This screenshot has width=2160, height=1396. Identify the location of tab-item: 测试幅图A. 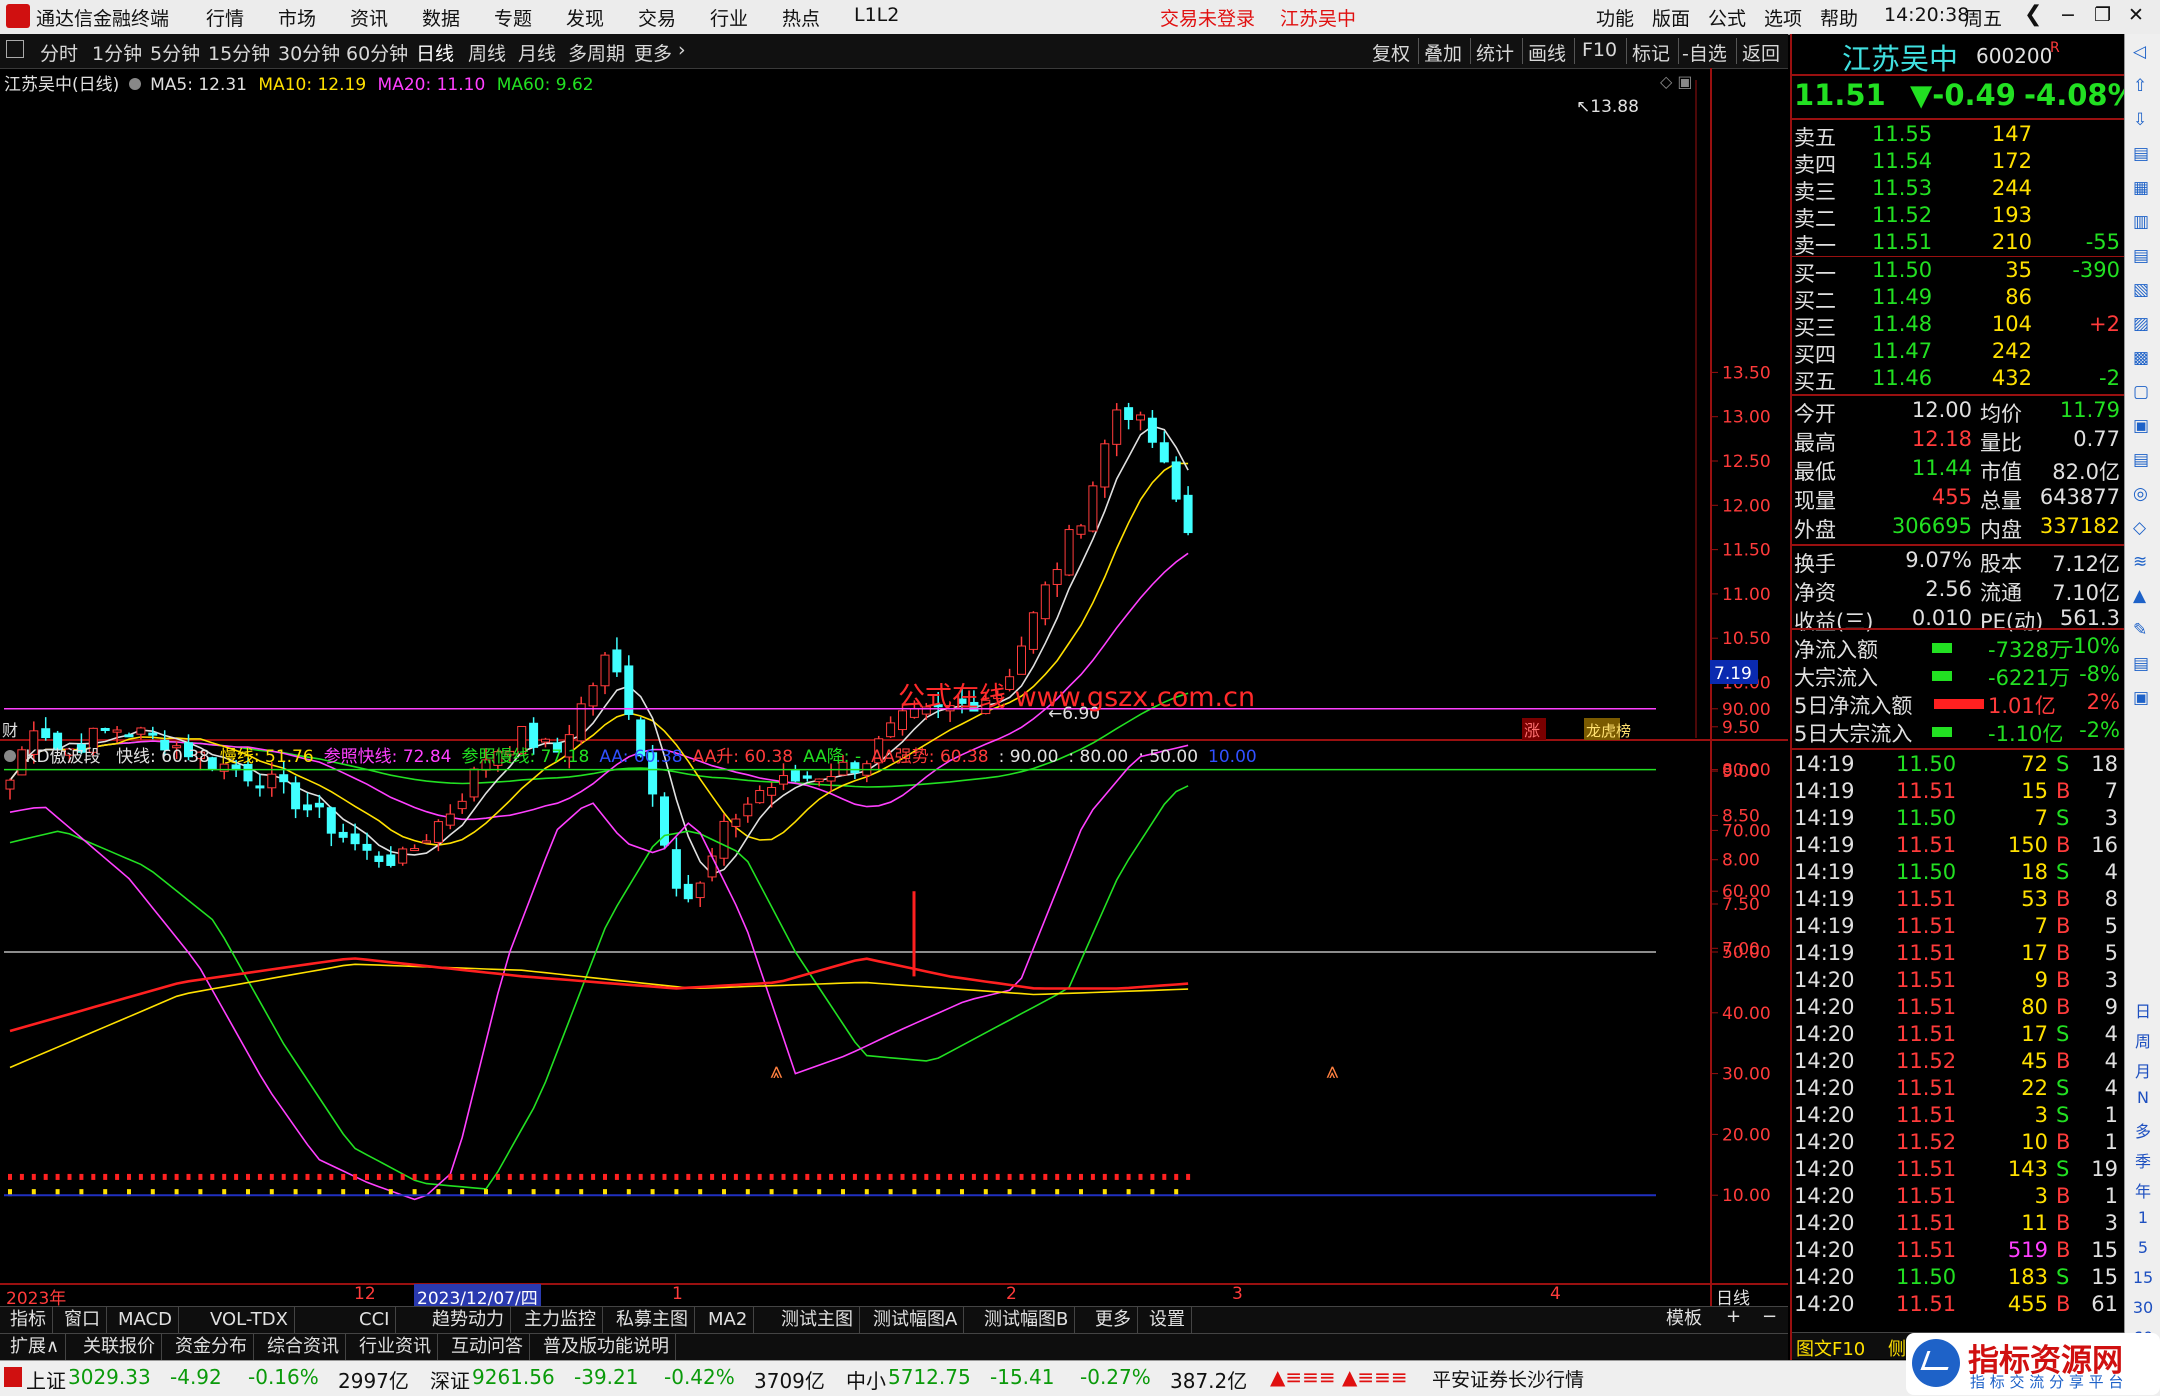
(916, 1320).